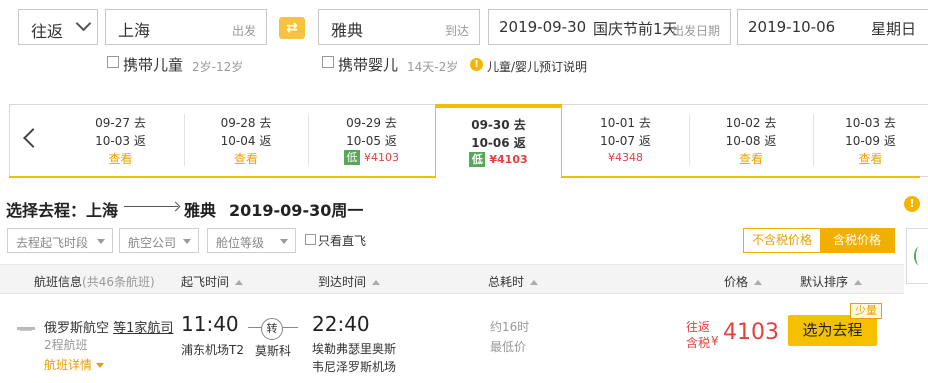 The width and height of the screenshot is (928, 383). What do you see at coordinates (894, 29) in the screenshot?
I see `return-weekday: 星期日` at bounding box center [894, 29].